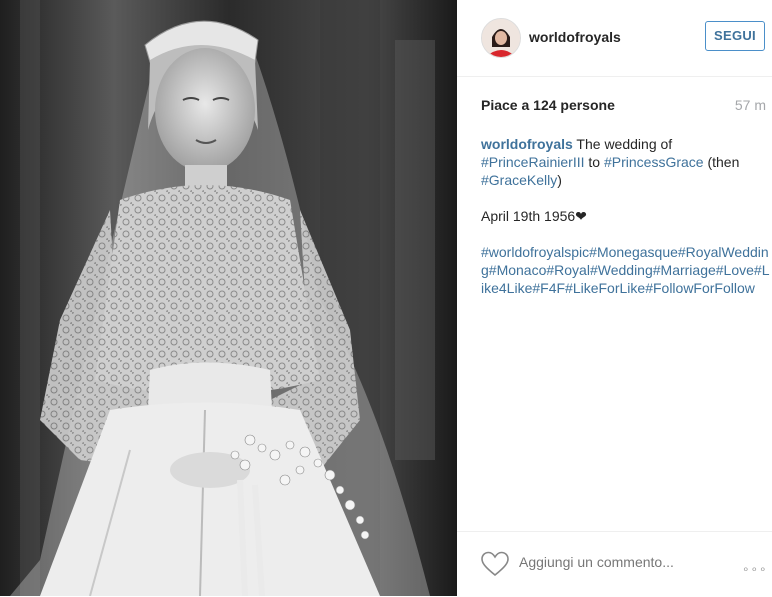 The image size is (772, 597). Describe the element at coordinates (548, 105) in the screenshot. I see `likes-count: Piace a 124 persone` at that location.